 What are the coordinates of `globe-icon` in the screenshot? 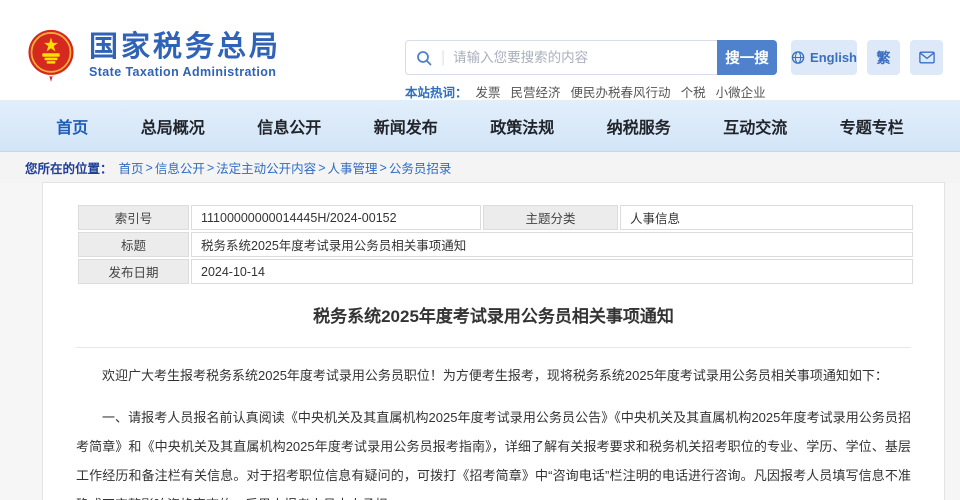 It's located at (798, 57).